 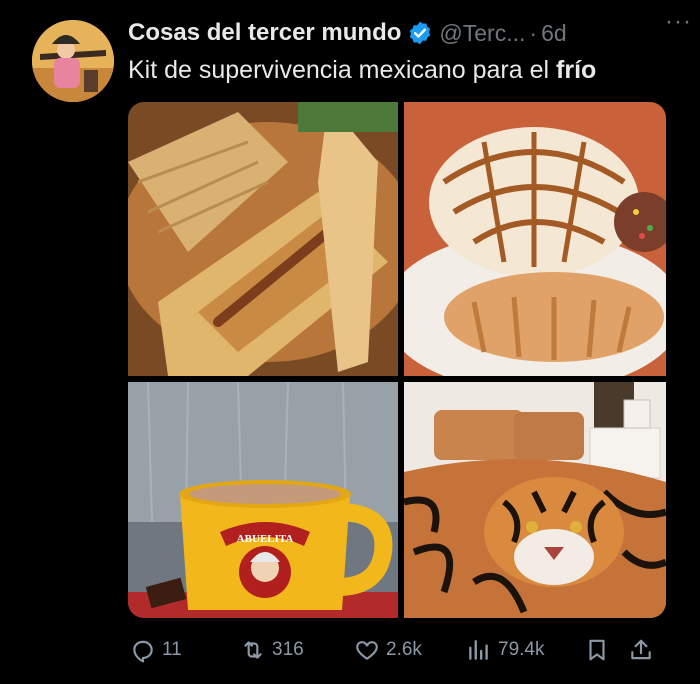 I want to click on tiger-blanket-bed-photo, so click(x=535, y=500).